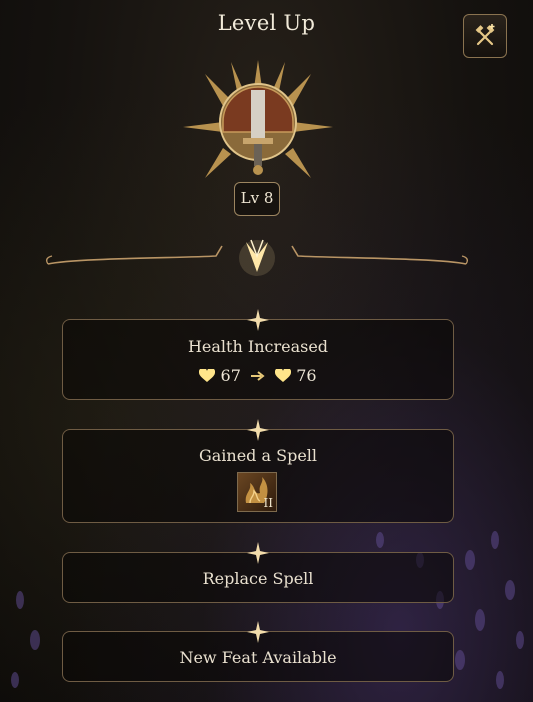 This screenshot has height=702, width=533. I want to click on arrow-right-icon, so click(258, 375).